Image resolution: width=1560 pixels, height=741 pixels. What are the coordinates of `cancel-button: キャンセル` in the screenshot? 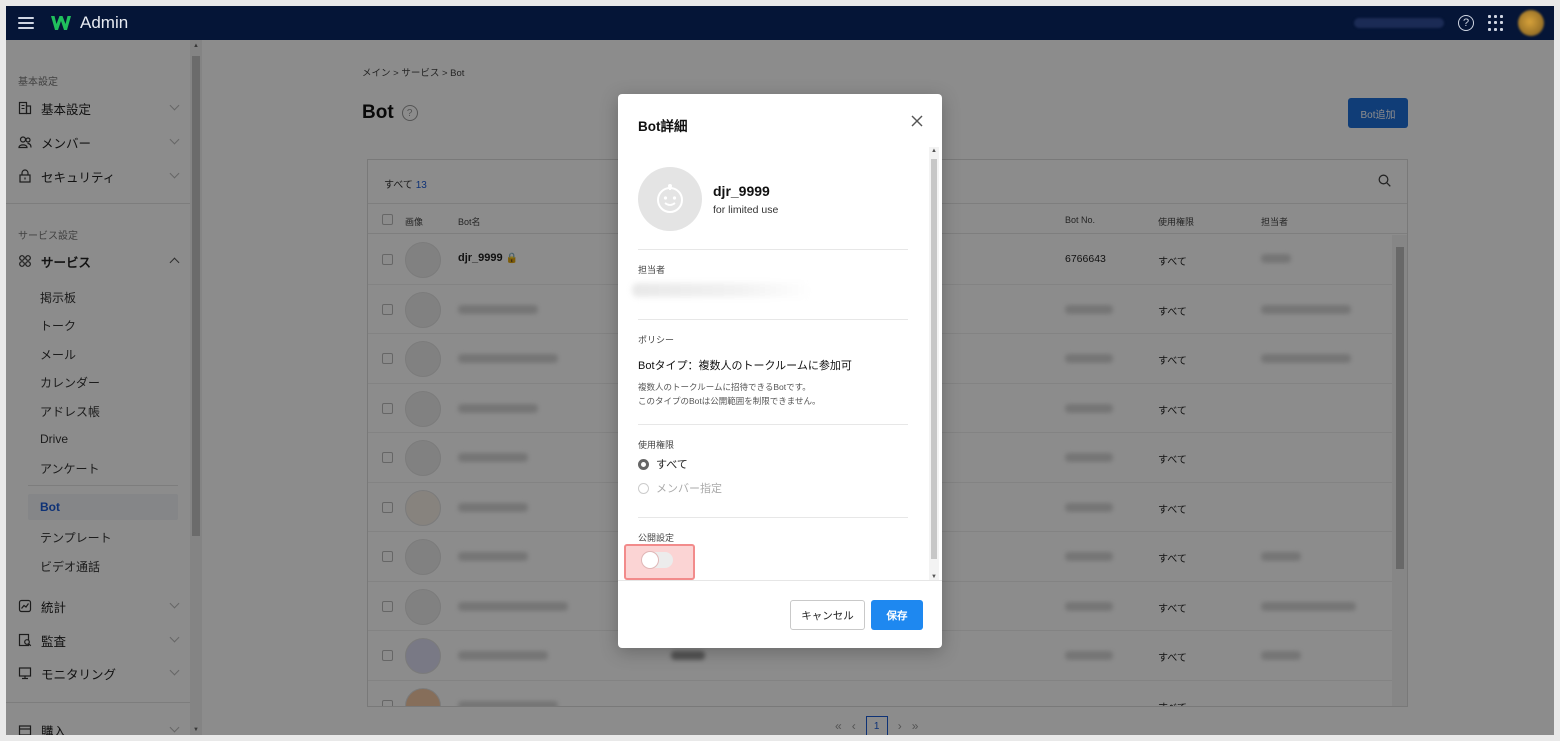 It's located at (827, 615).